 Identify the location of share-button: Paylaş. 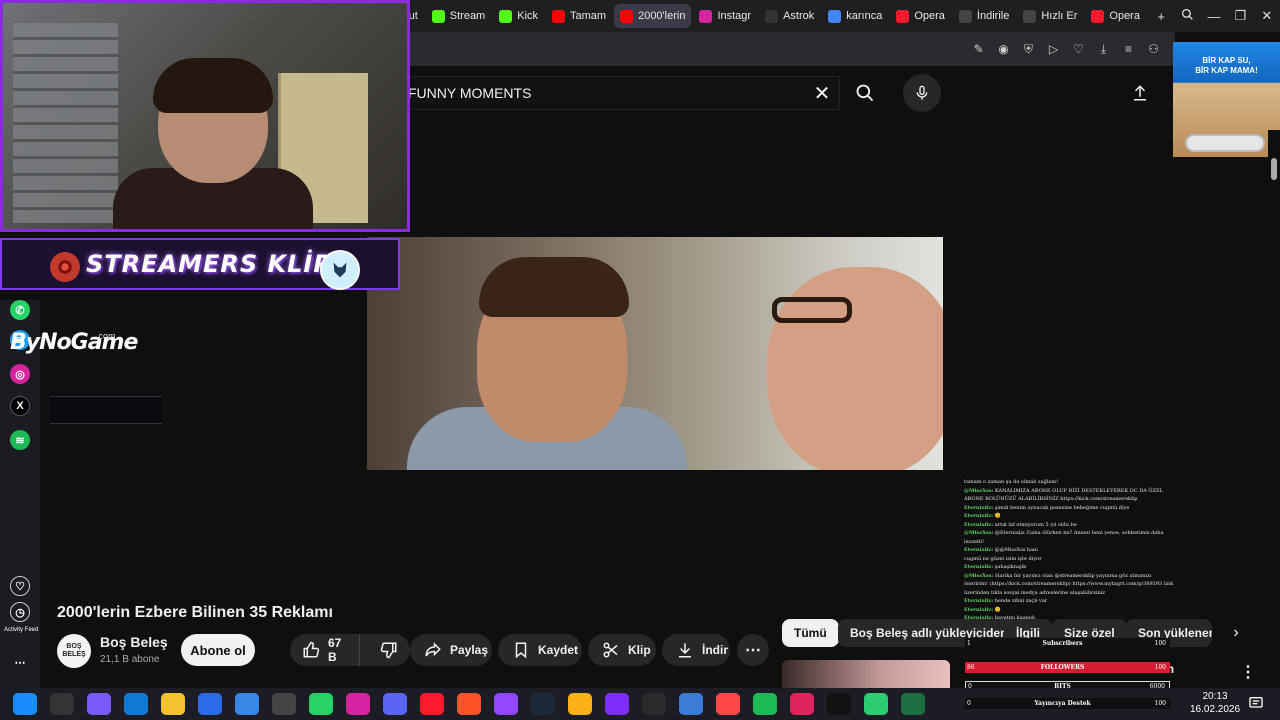
(451, 650).